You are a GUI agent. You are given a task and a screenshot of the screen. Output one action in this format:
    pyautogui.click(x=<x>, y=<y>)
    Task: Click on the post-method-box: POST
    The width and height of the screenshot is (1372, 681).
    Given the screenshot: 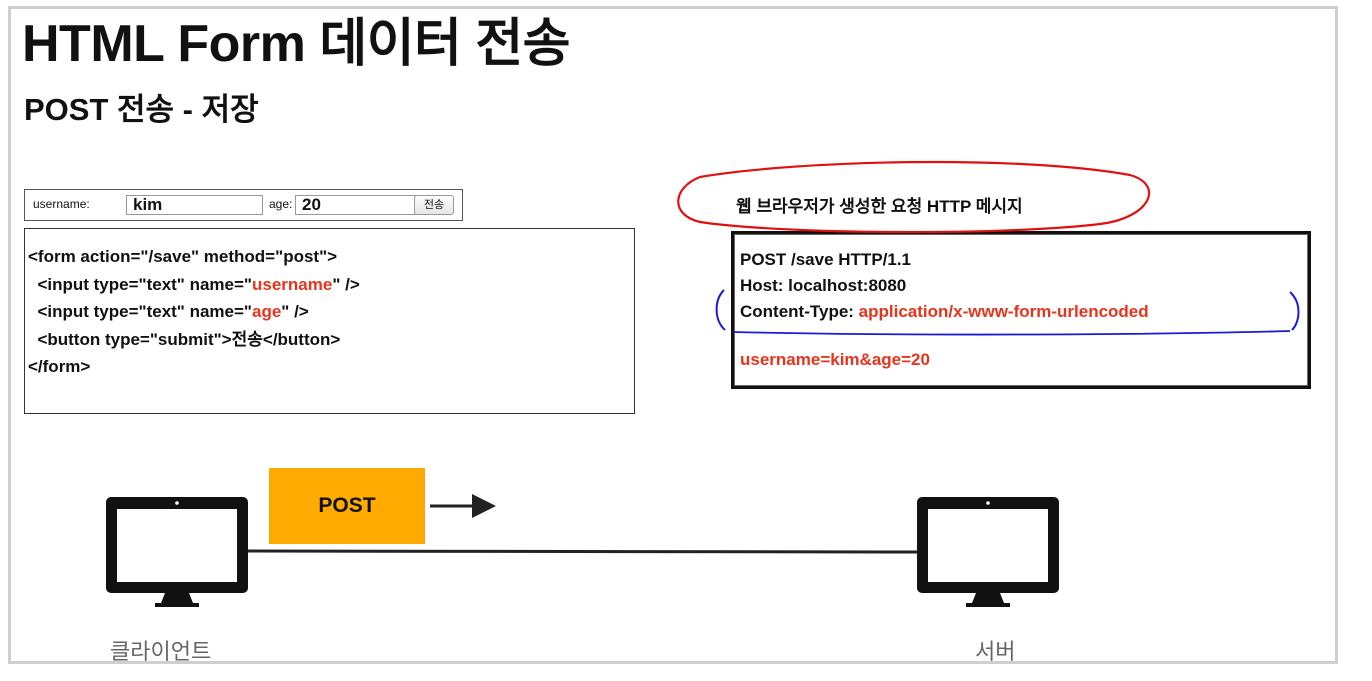 What is the action you would take?
    pyautogui.click(x=347, y=506)
    